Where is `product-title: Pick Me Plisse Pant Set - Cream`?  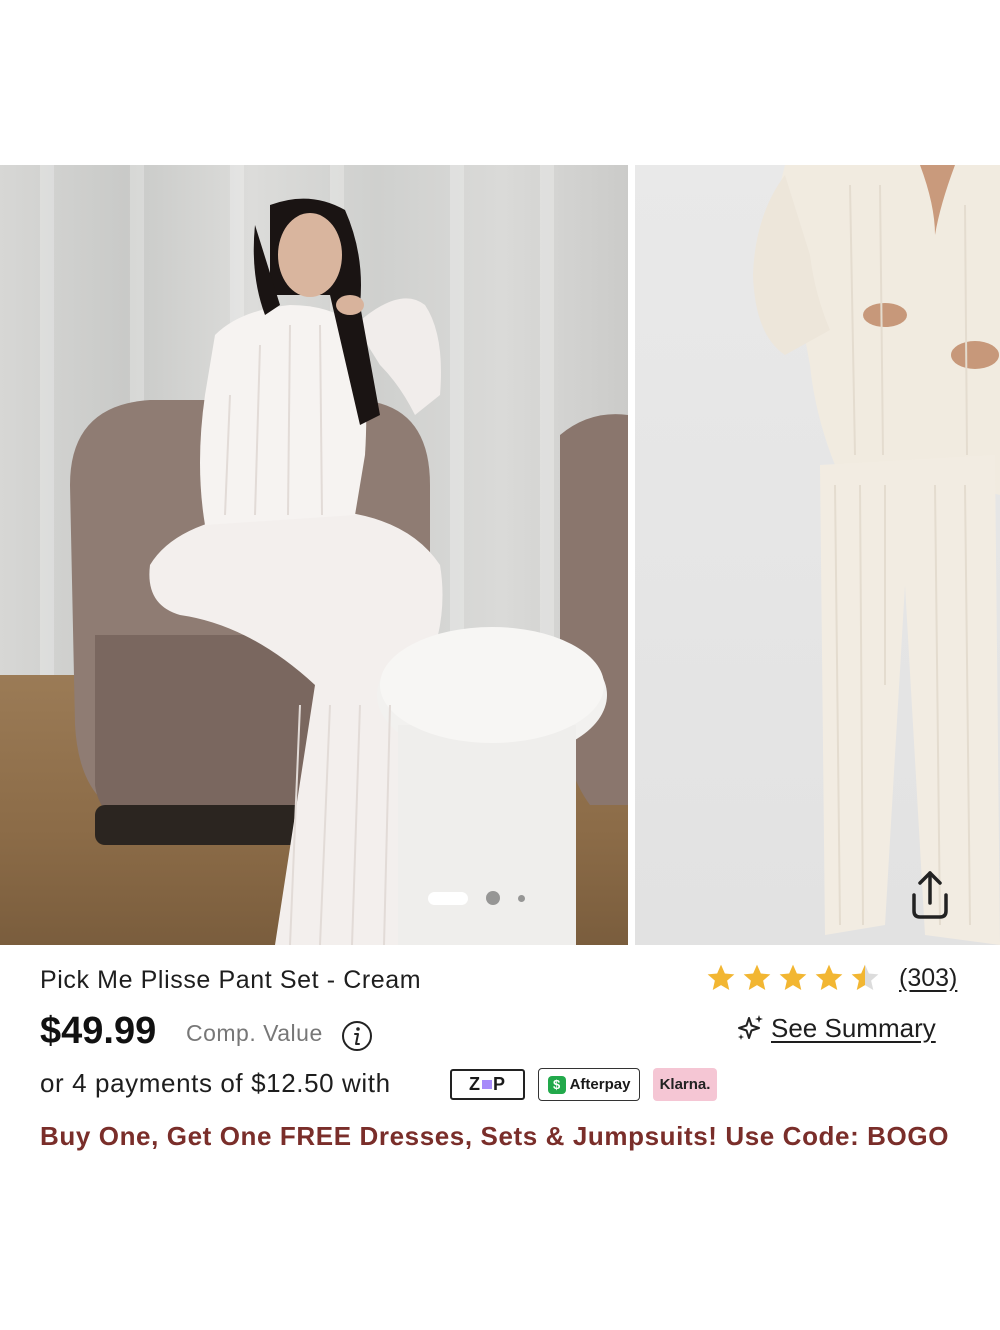 product-title: Pick Me Plisse Pant Set - Cream is located at coordinates (231, 980).